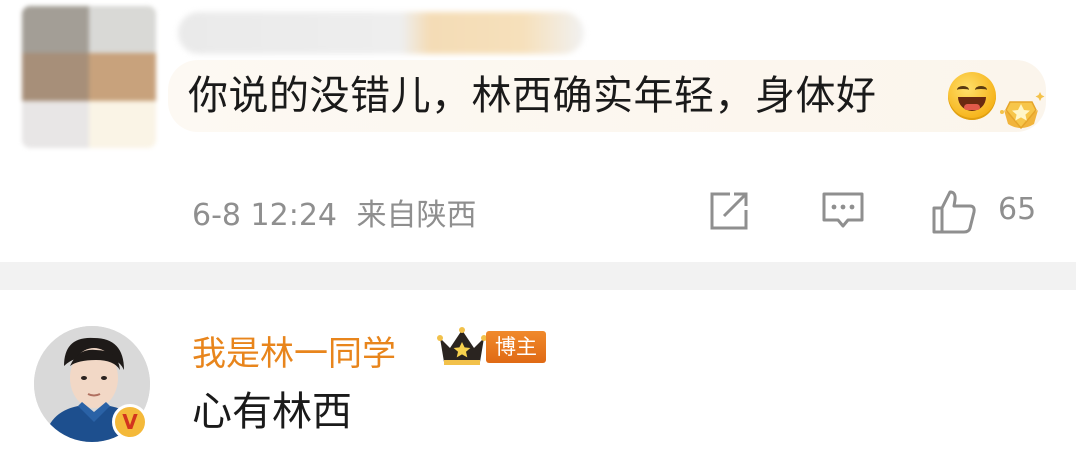 The width and height of the screenshot is (1076, 452). I want to click on avatar-blurred, so click(89, 77).